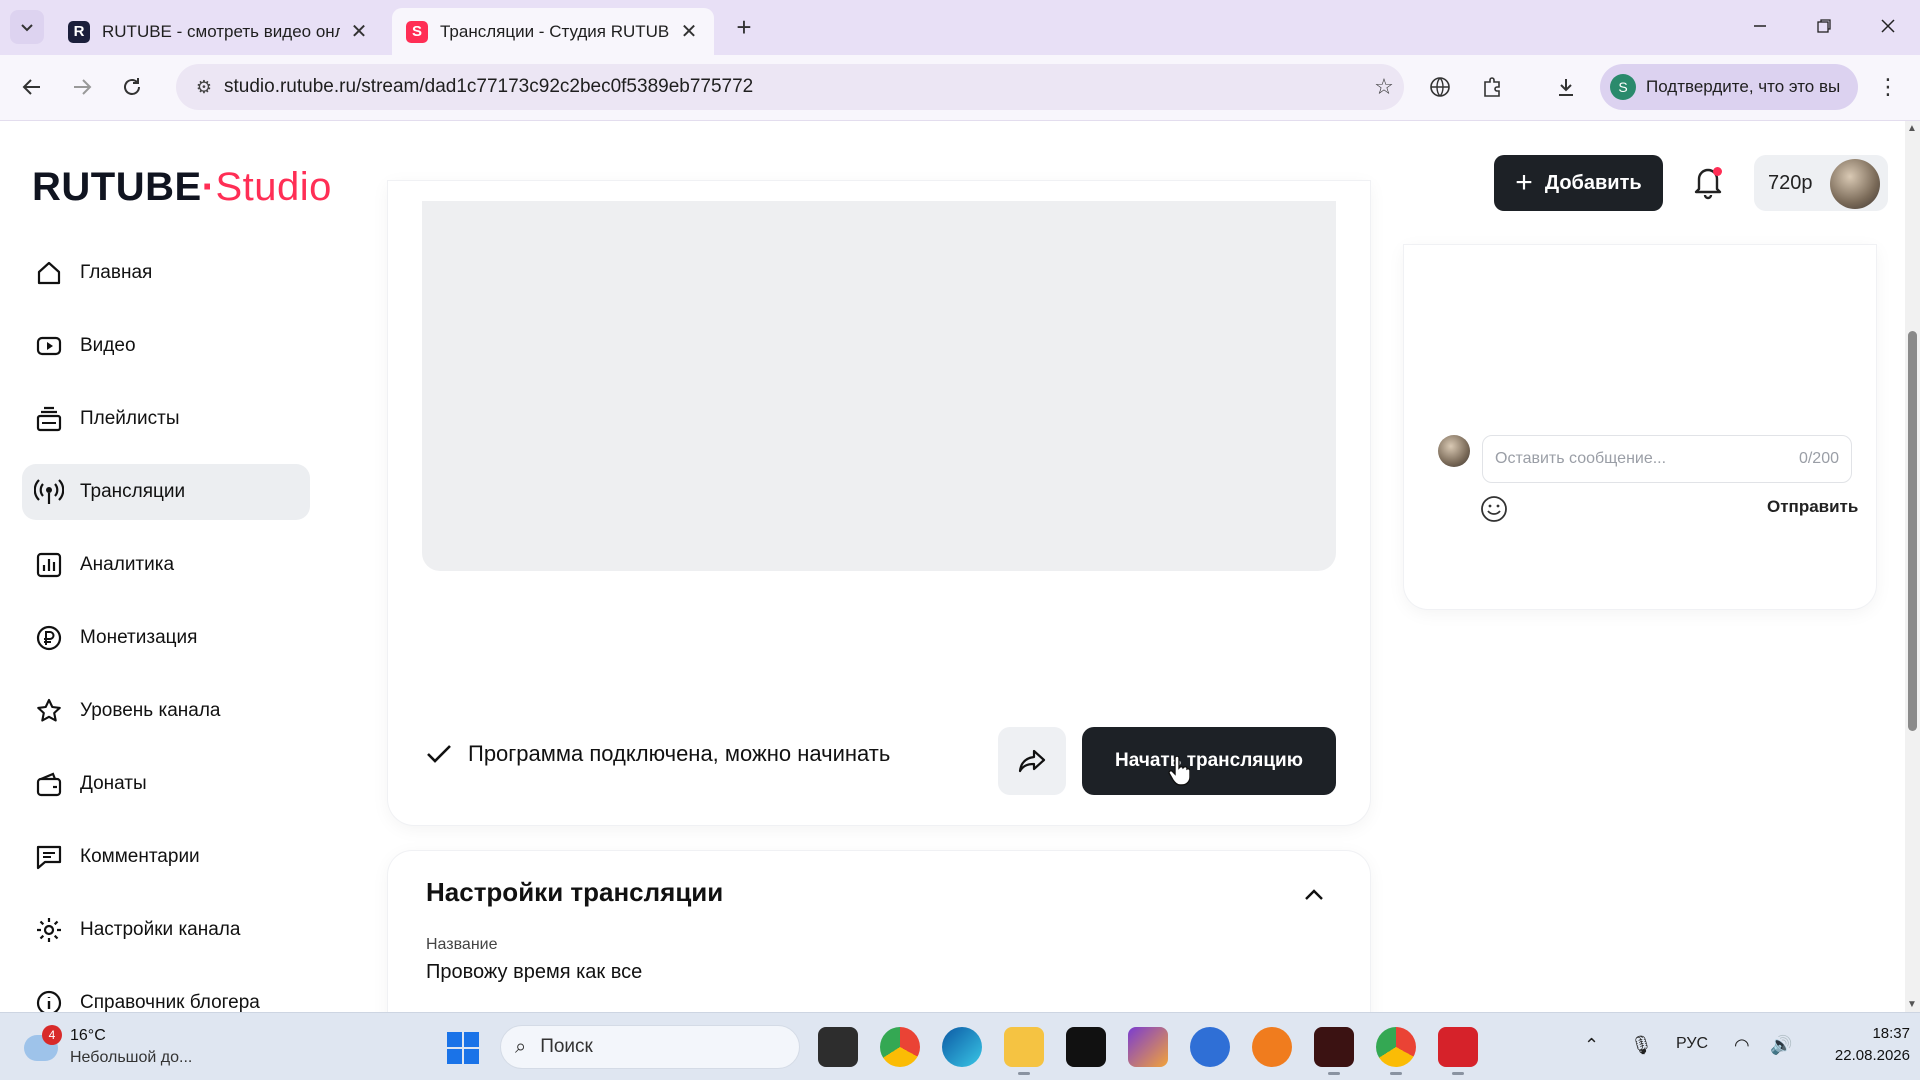 The width and height of the screenshot is (1920, 1080). I want to click on taskbar-search: ⌕ Поиск, so click(650, 1047).